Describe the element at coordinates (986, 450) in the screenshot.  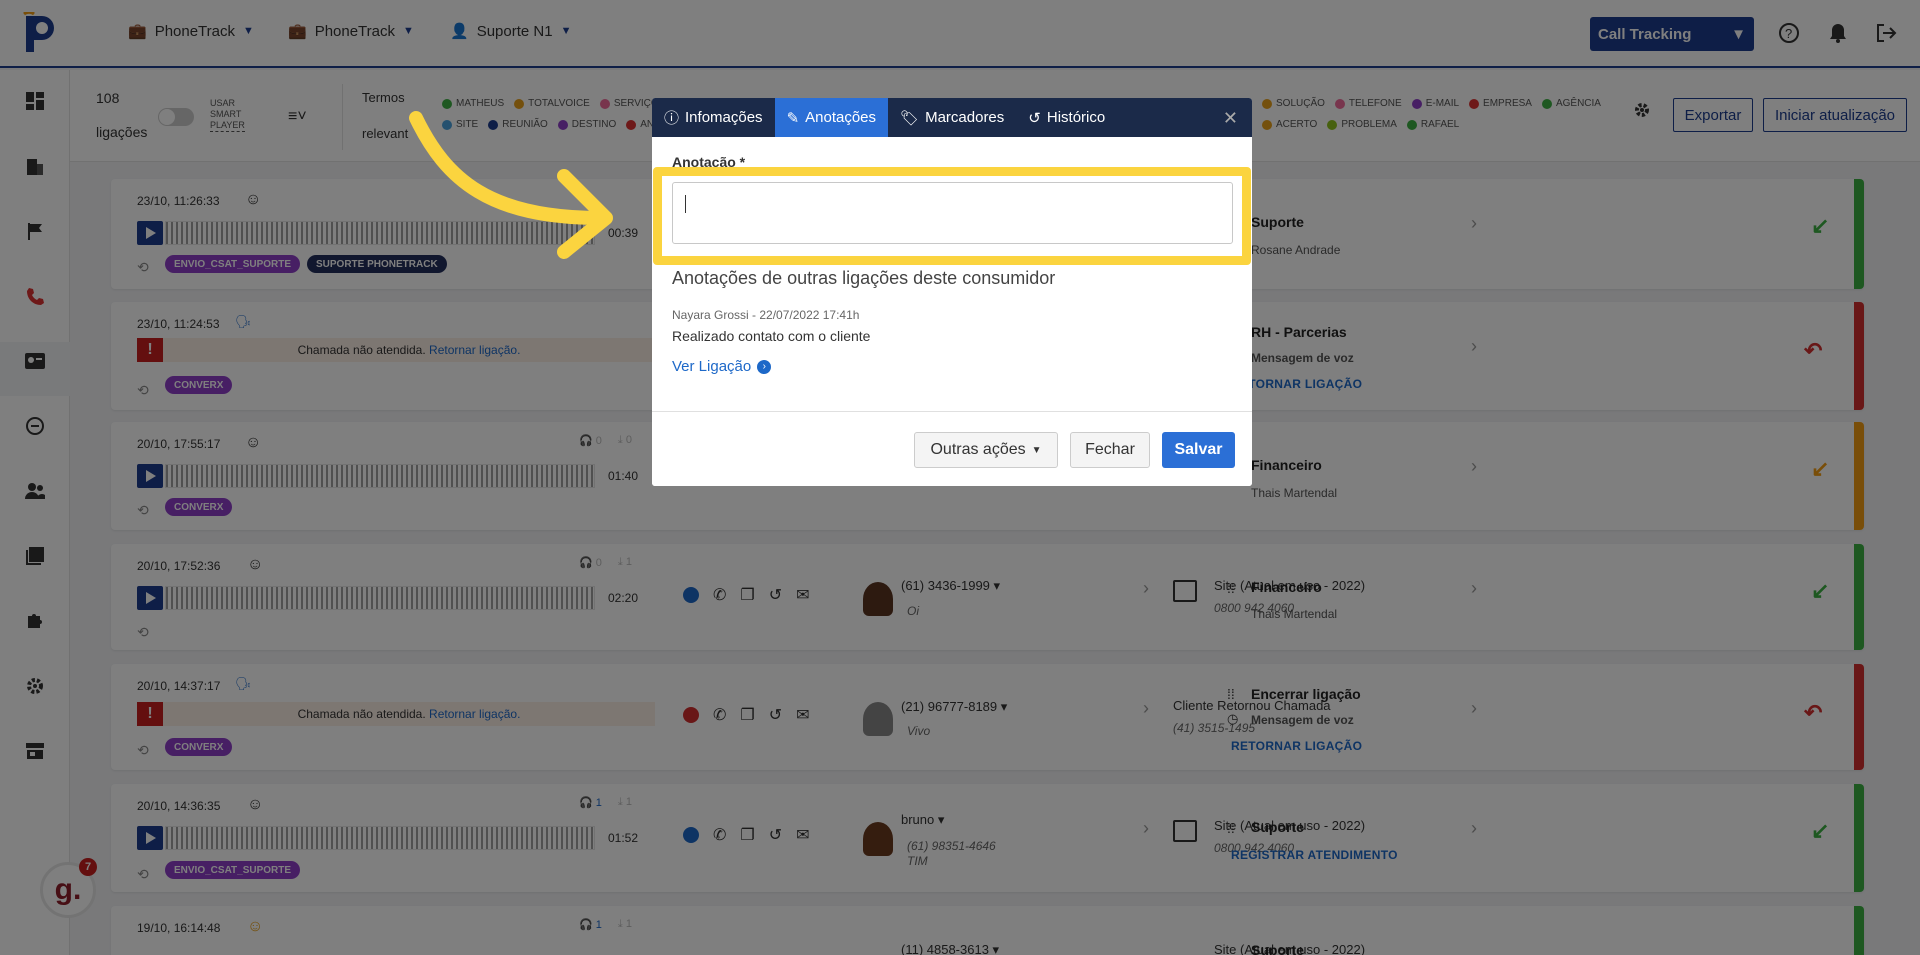
I see `more-actions-button: Outras ações ▼` at that location.